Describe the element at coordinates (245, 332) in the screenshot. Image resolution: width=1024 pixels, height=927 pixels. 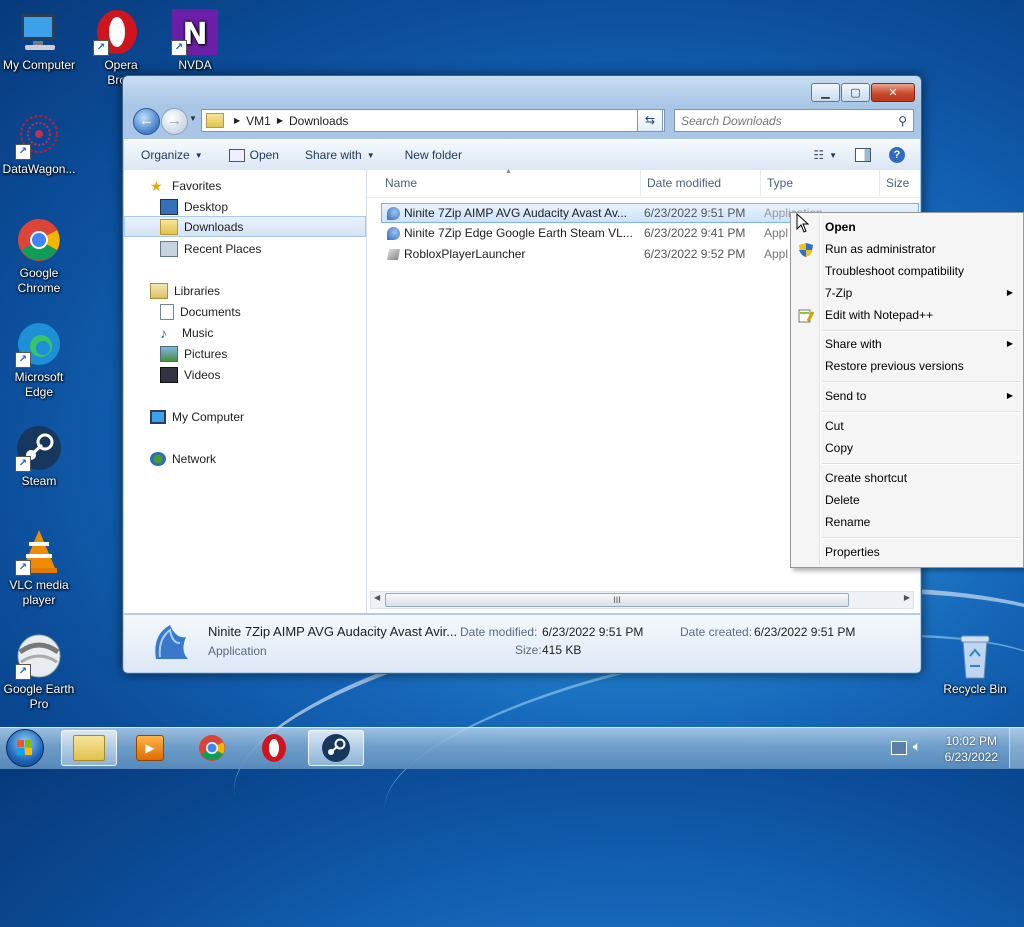
I see `nav-music: ♪ Music` at that location.